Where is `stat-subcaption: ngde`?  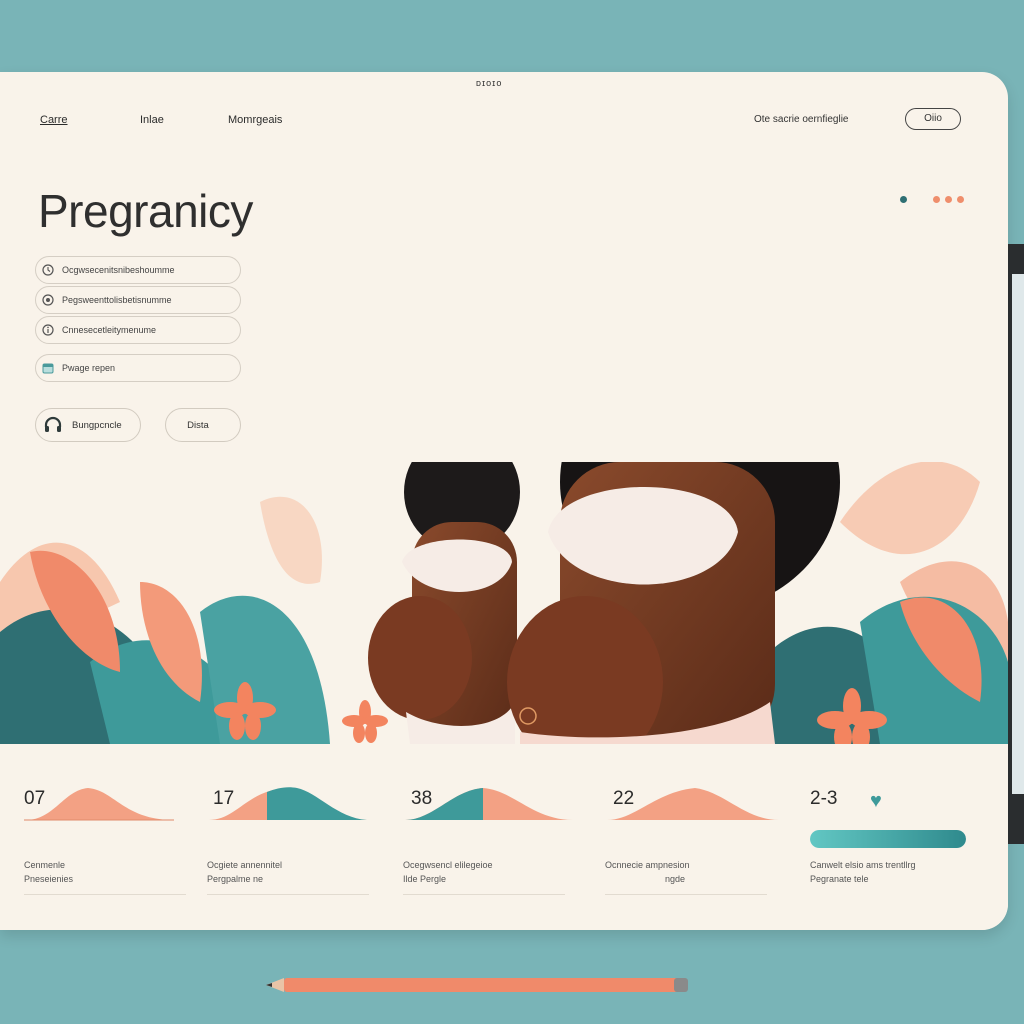 stat-subcaption: ngde is located at coordinates (675, 879).